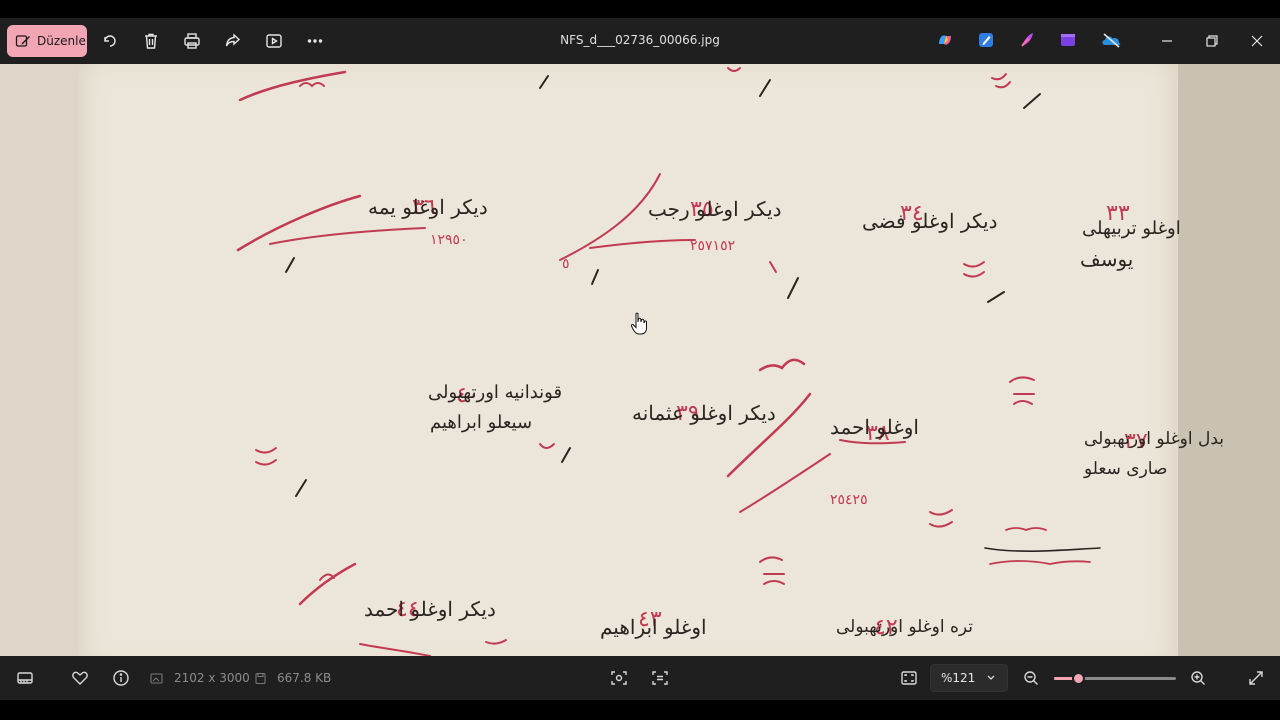  I want to click on svg-text: دیکر اوغلو عثمانه, so click(704, 413).